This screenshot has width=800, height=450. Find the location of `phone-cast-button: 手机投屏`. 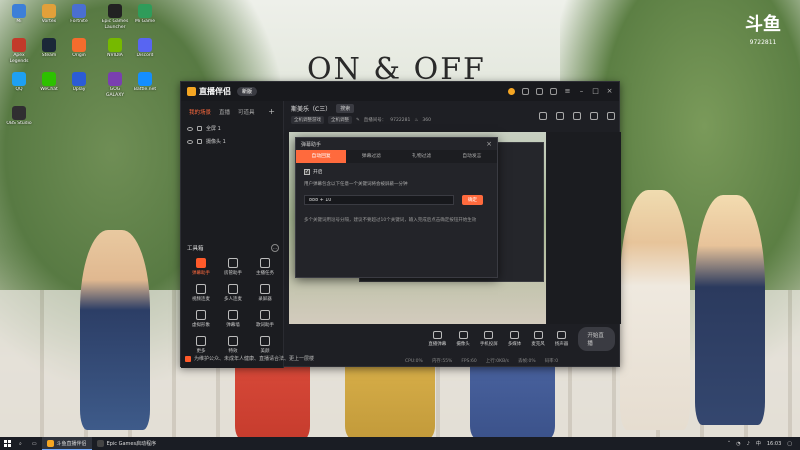

phone-cast-button: 手机投屏 is located at coordinates (489, 339).